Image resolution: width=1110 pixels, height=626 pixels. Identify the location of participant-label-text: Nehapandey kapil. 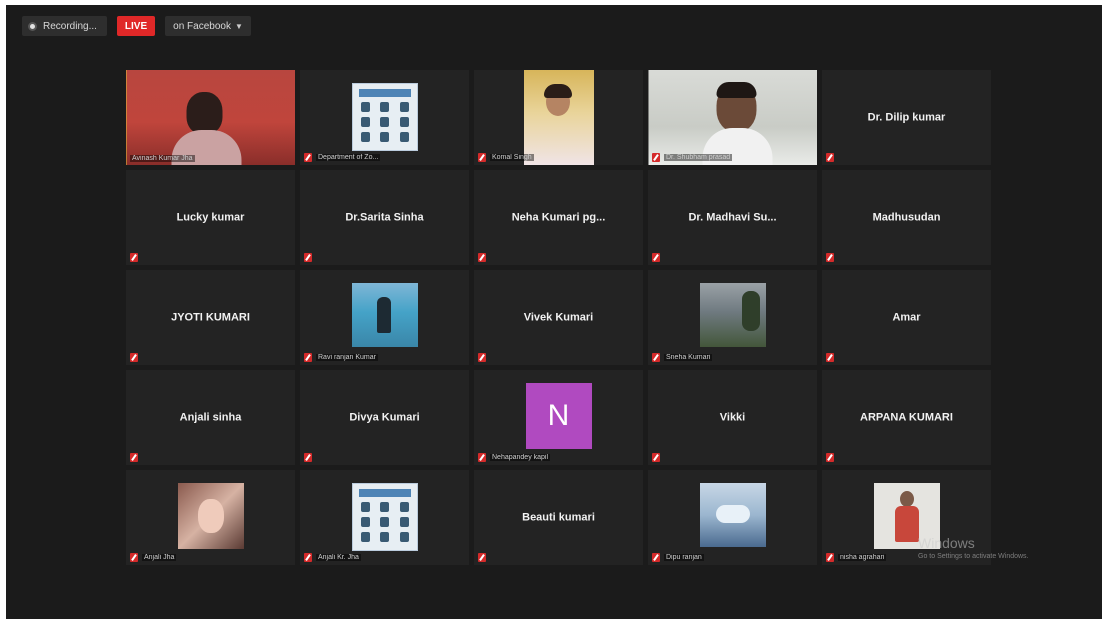
(520, 457).